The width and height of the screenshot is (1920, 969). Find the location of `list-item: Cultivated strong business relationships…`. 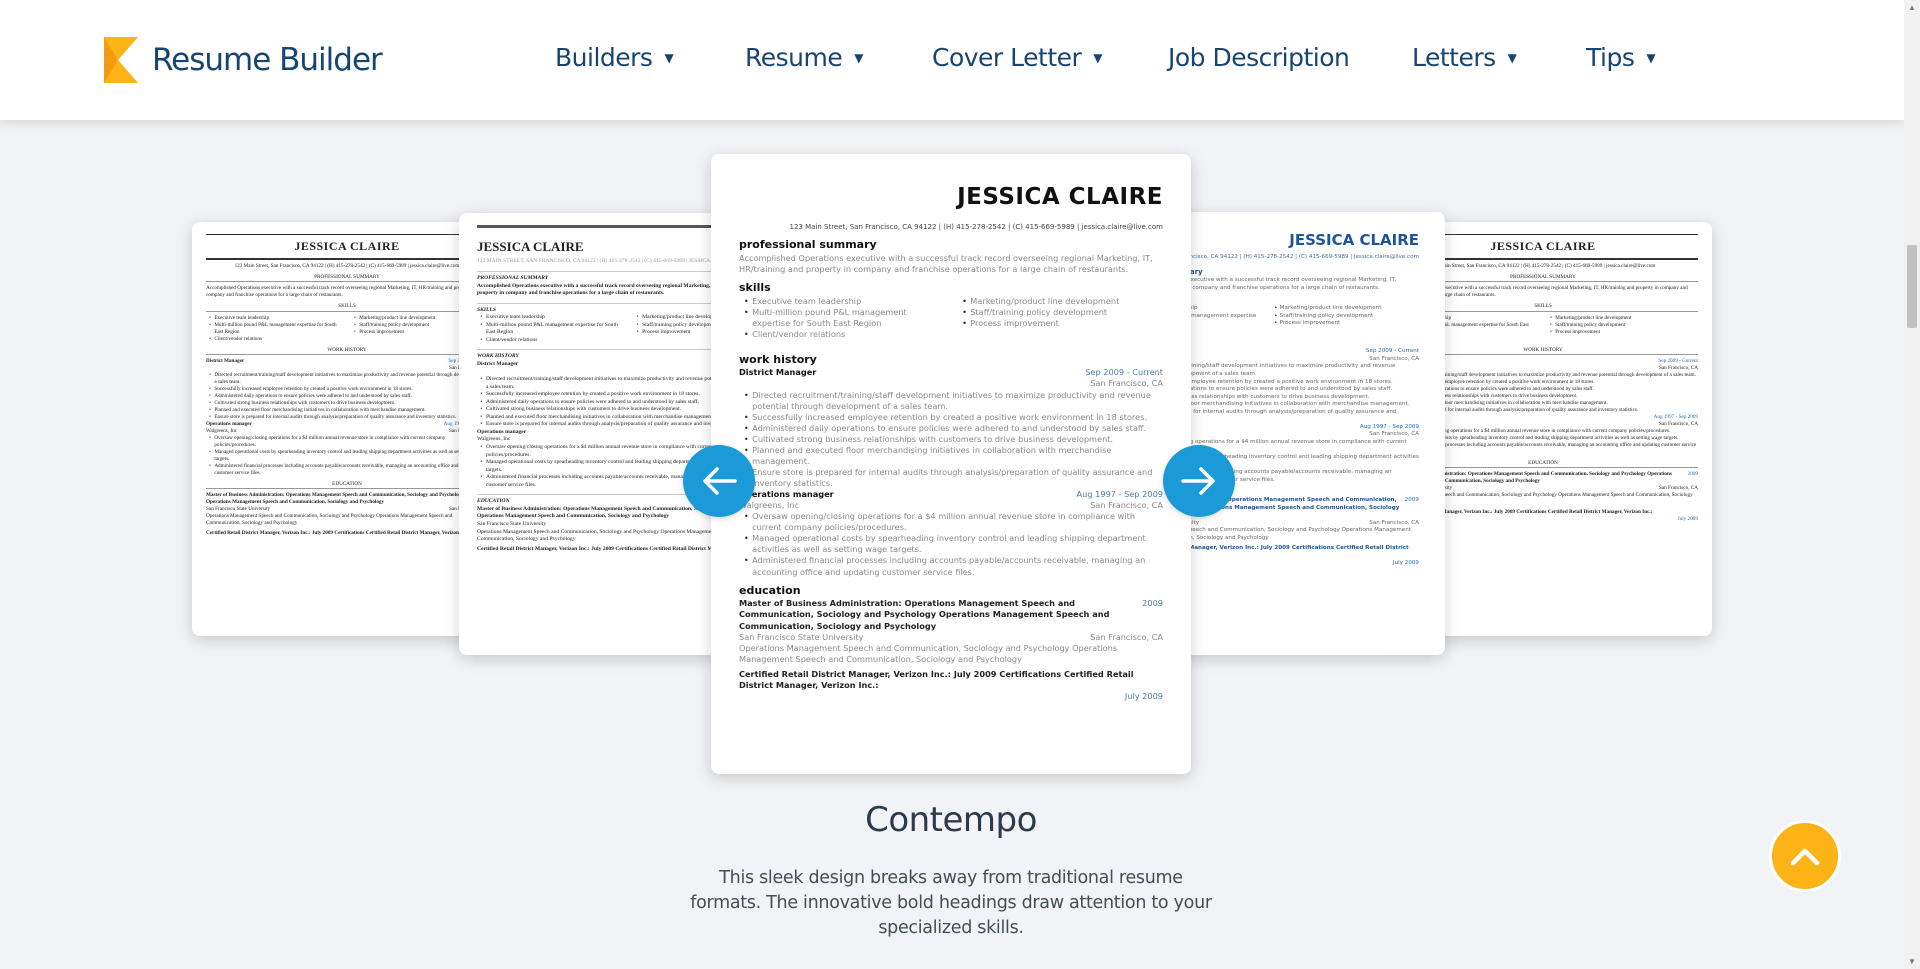

list-item: Cultivated strong business relationships… is located at coordinates (347, 403).